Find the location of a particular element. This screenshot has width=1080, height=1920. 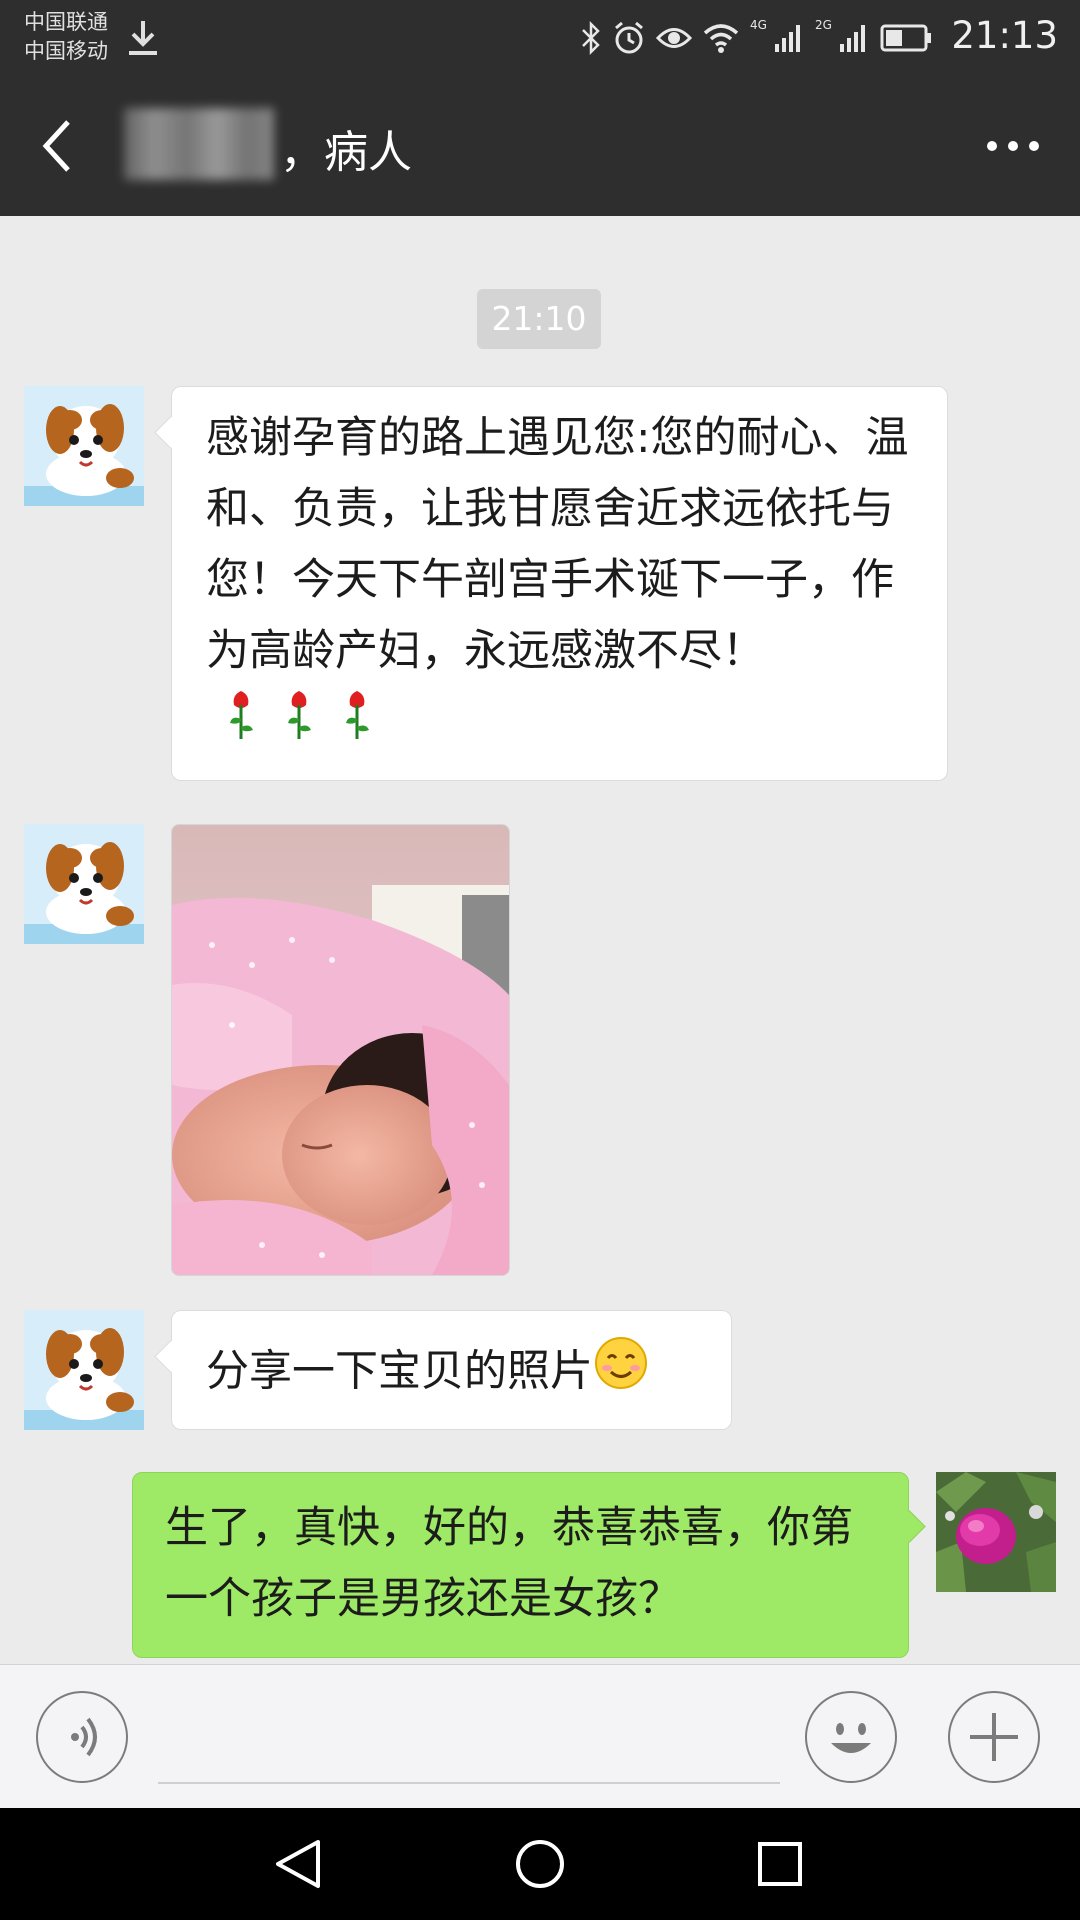

message-text: 生了，真快，好的，恭喜恭喜，你第一个孩子是男孩还是女孩？ is located at coordinates (509, 1563).